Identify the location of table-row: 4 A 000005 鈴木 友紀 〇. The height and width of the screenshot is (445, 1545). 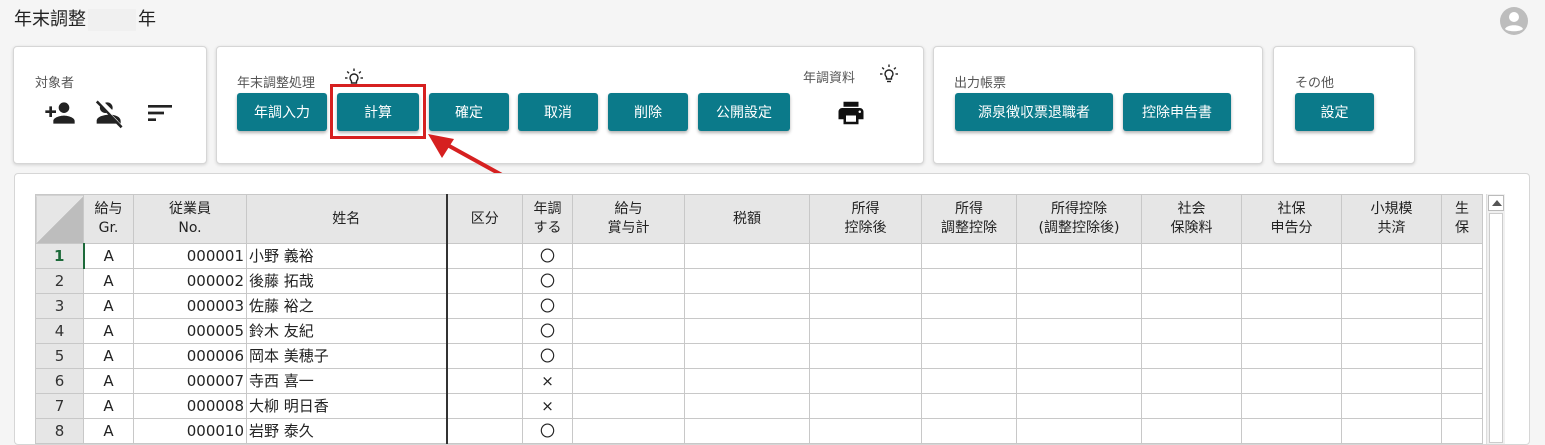
(759, 331).